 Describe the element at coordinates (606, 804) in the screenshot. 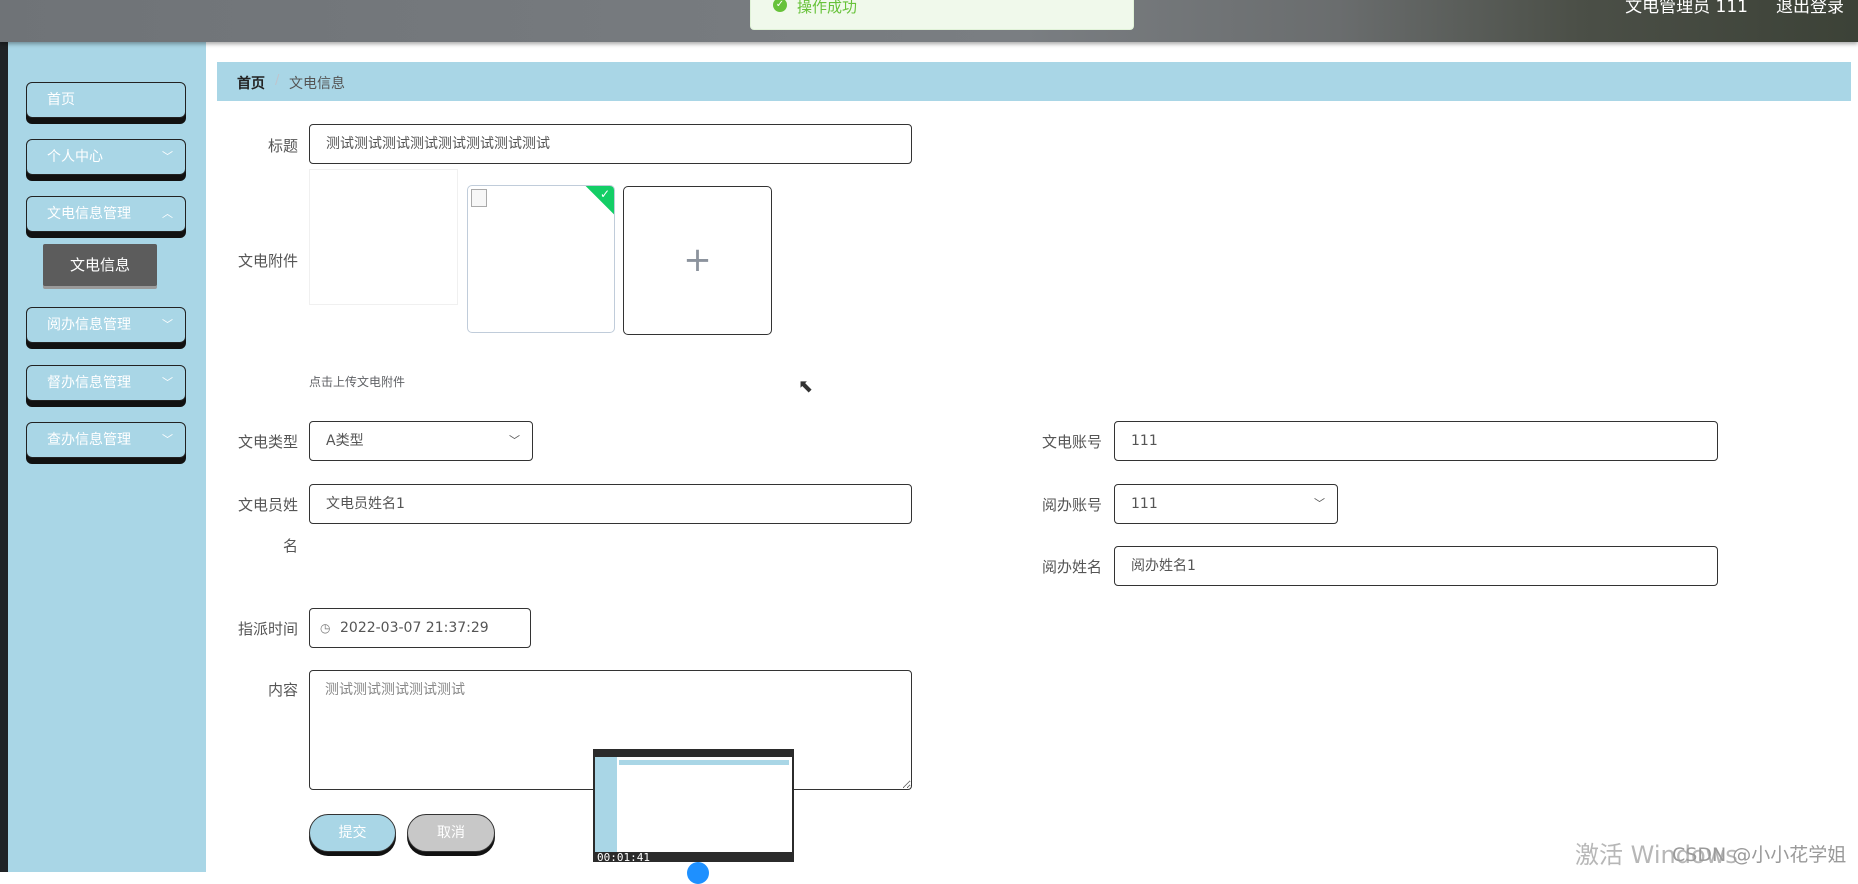

I see `video-preview-sidebar` at that location.